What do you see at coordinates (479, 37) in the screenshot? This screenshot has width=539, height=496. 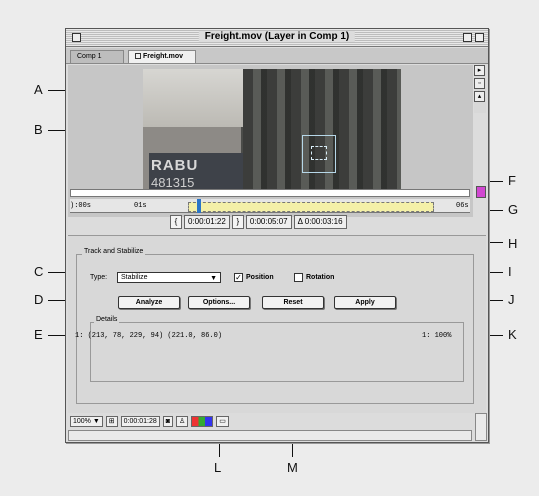 I see `collapse-box-icon` at bounding box center [479, 37].